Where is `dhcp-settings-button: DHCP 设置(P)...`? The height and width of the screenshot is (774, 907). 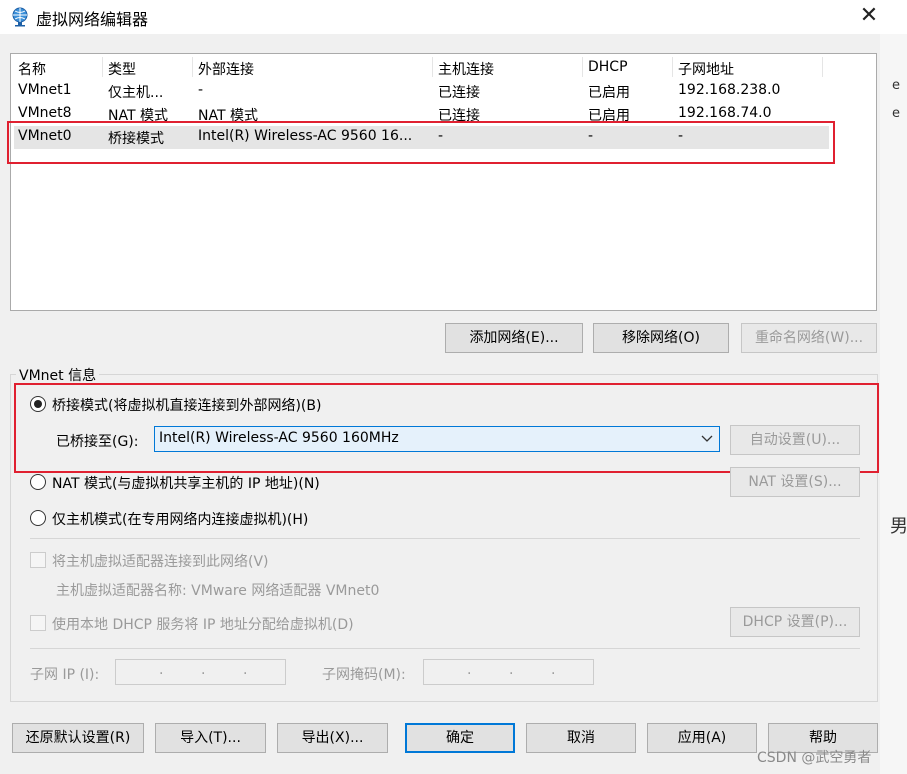
dhcp-settings-button: DHCP 设置(P)... is located at coordinates (795, 622).